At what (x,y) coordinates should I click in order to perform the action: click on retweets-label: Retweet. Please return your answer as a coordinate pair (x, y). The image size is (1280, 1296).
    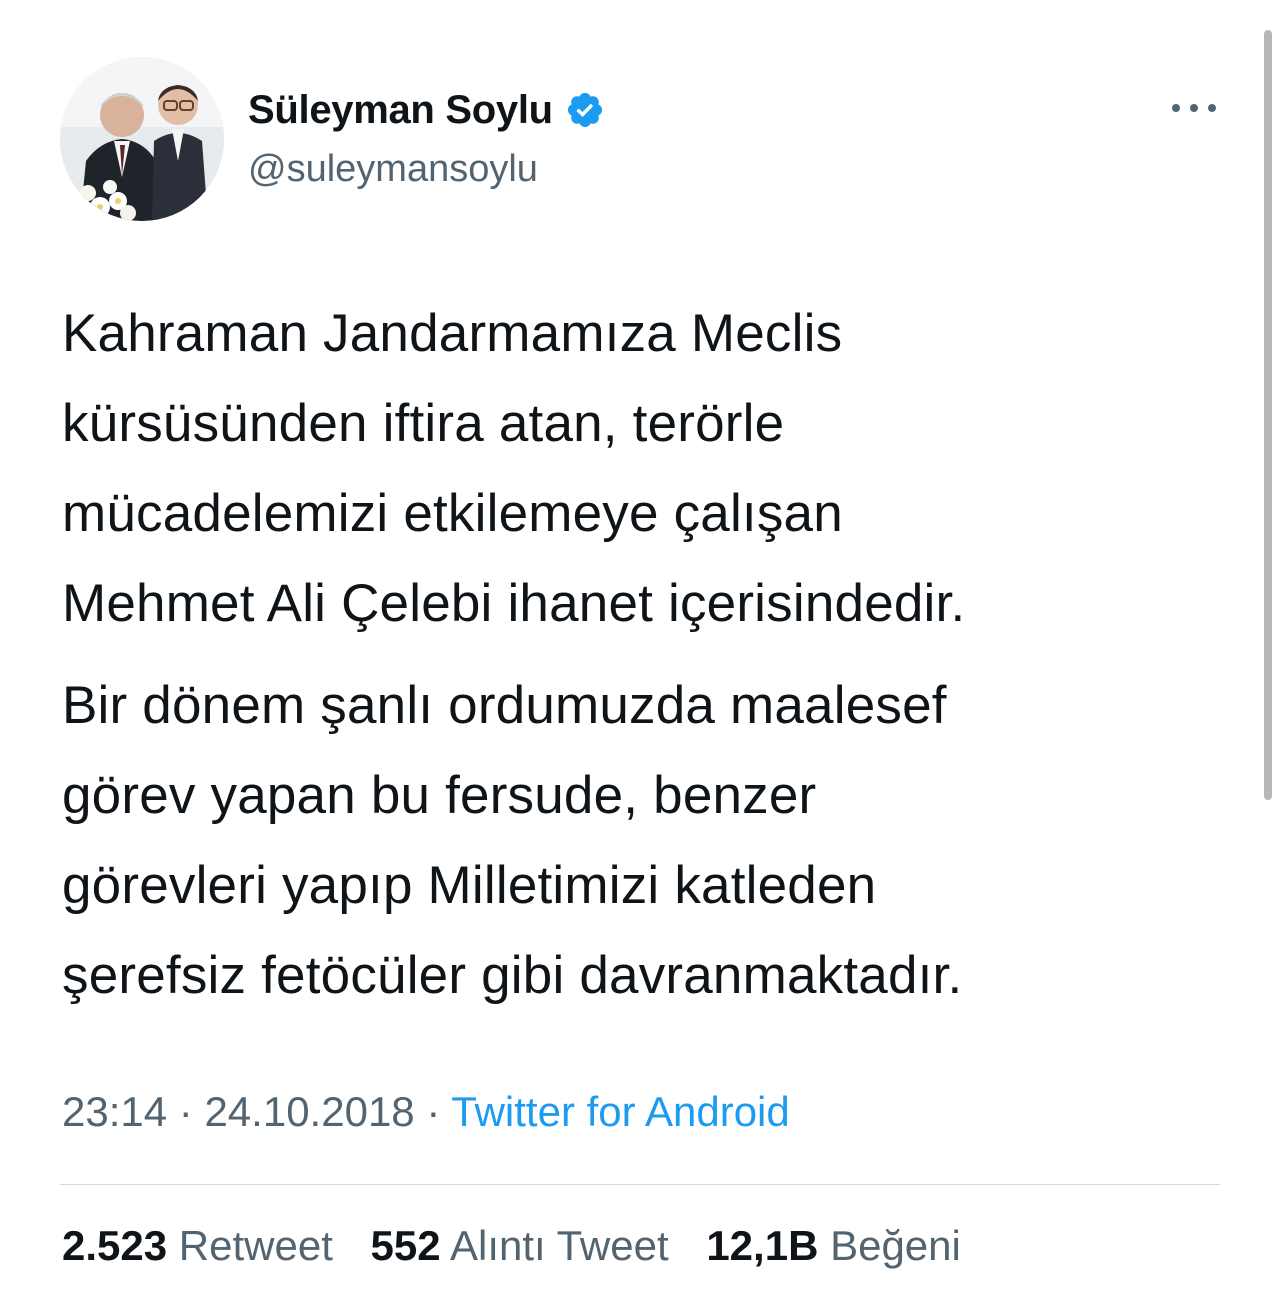
    Looking at the image, I should click on (255, 1245).